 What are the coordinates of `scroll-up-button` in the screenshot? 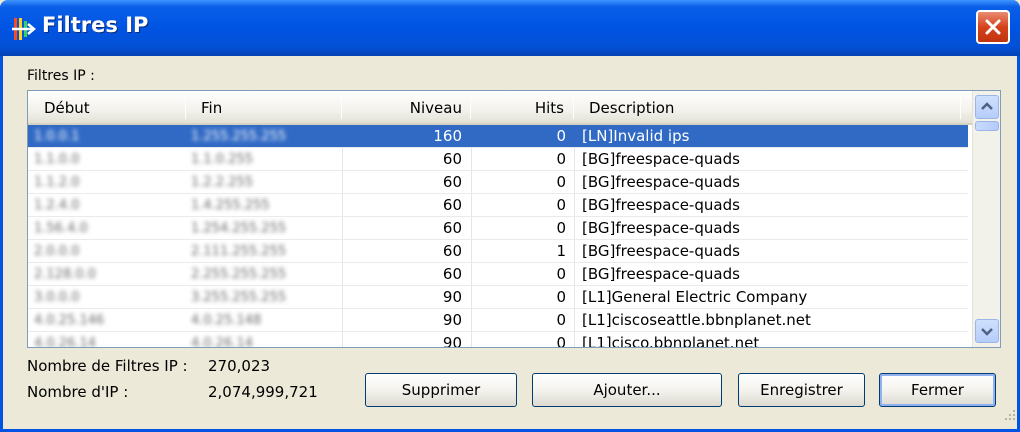 It's located at (987, 107).